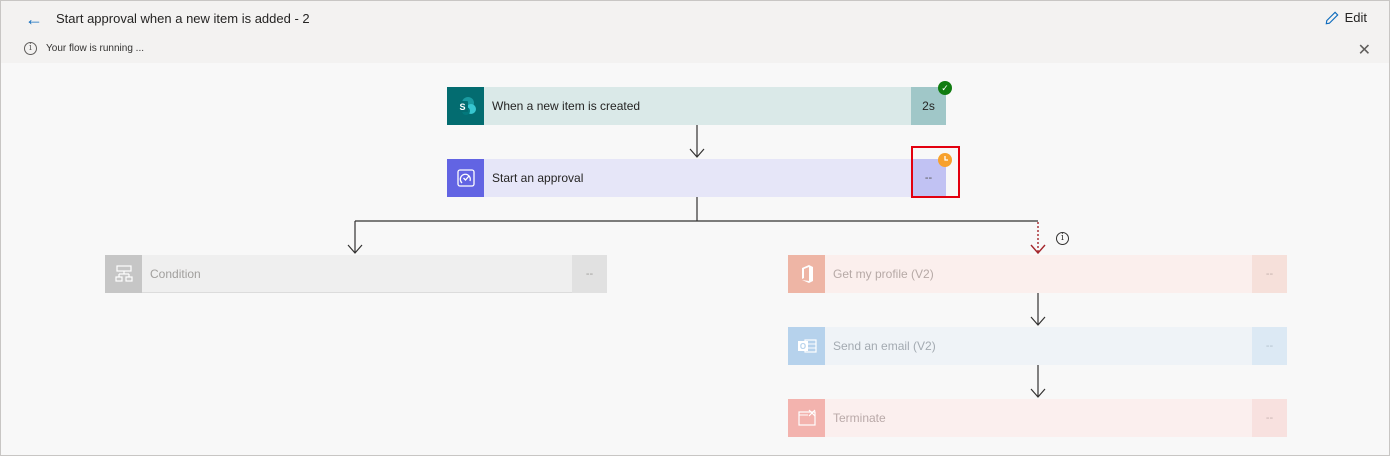 The image size is (1390, 456). I want to click on office-icon, so click(806, 274).